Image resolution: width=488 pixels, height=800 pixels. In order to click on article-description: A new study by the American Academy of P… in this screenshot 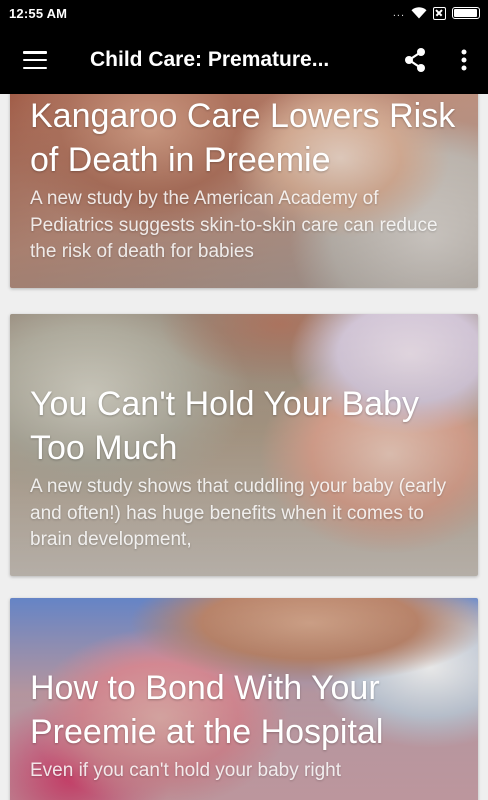, I will do `click(234, 225)`.